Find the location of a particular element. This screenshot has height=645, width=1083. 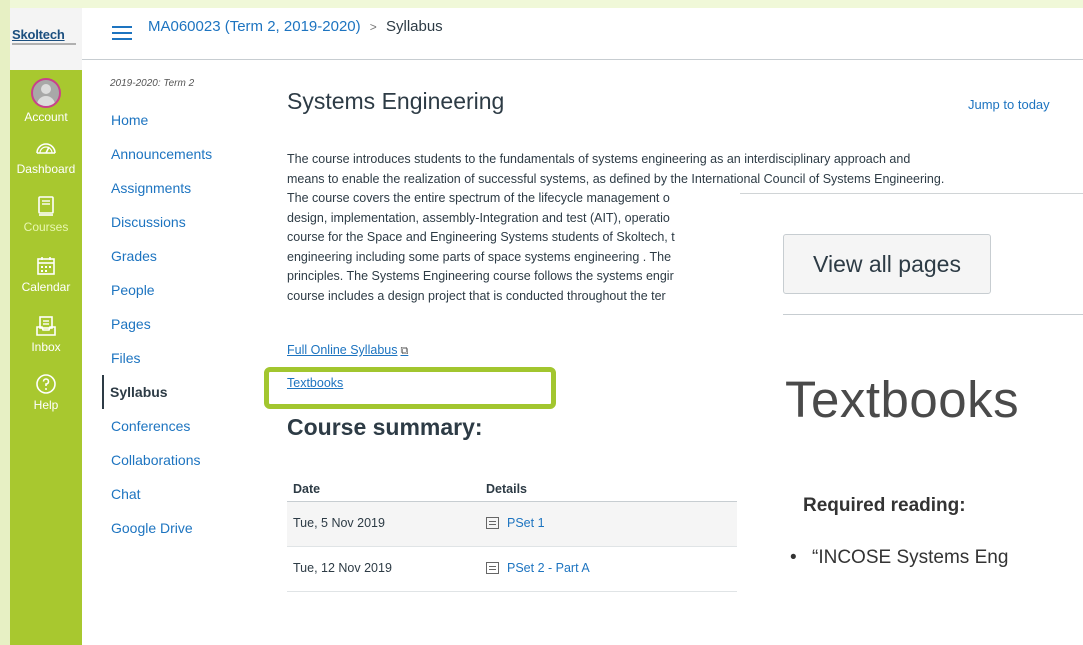

view-all-pages-button: View all pages is located at coordinates (887, 264).